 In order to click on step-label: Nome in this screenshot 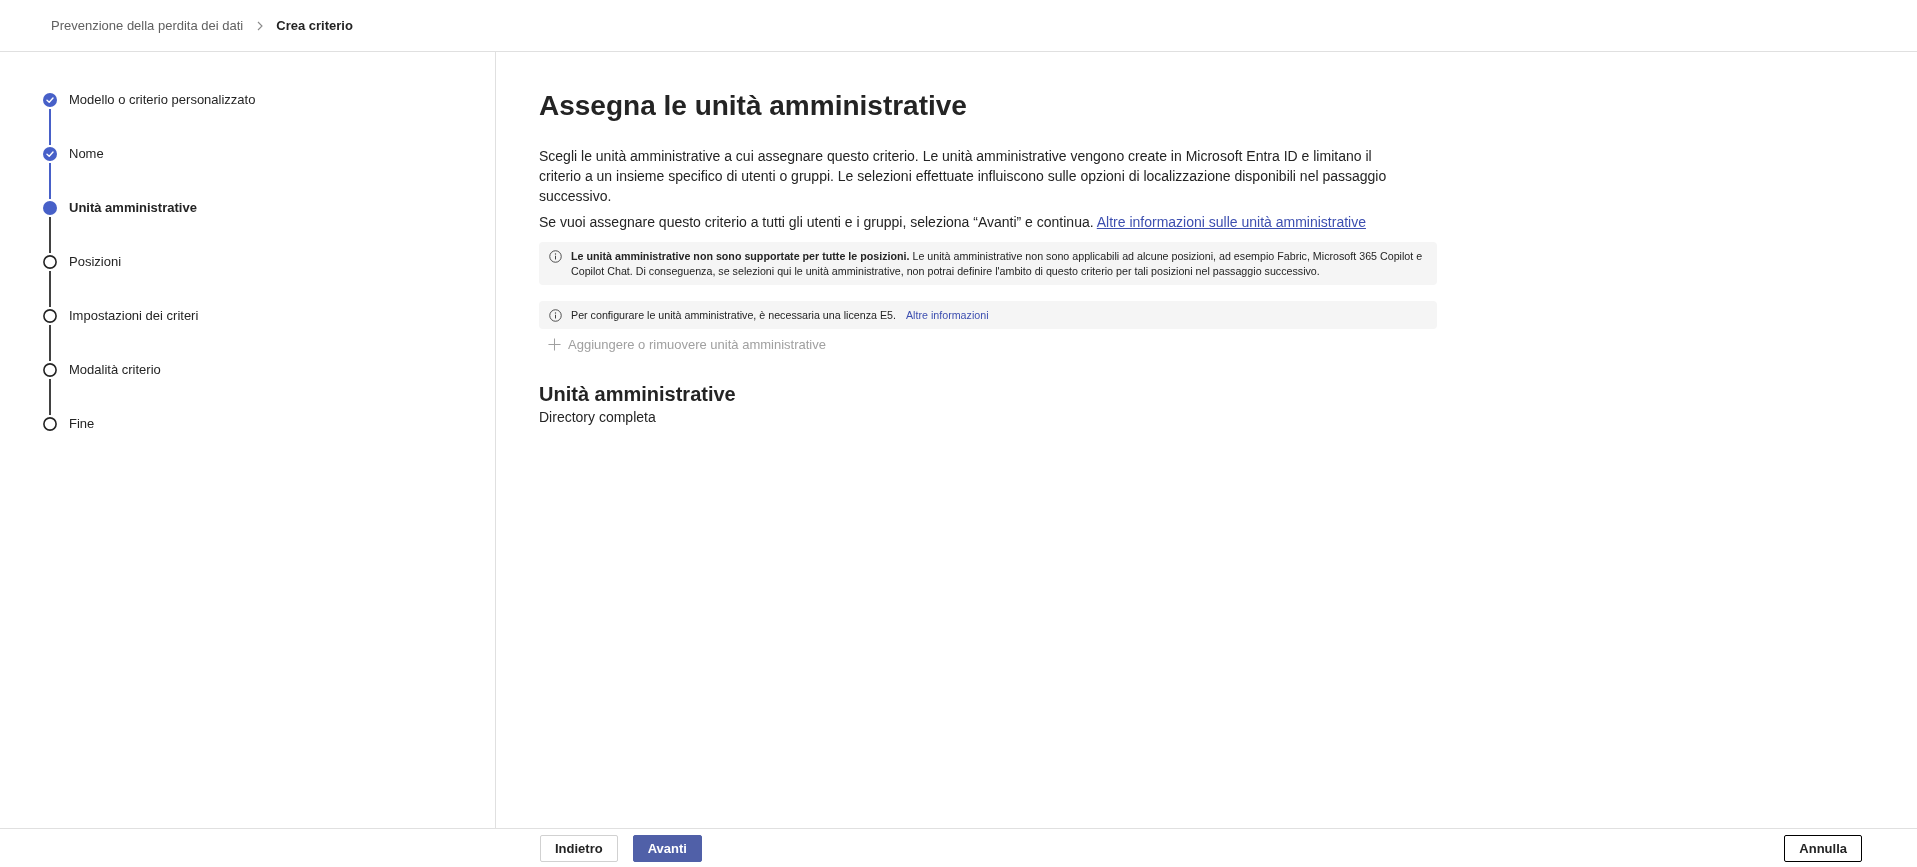, I will do `click(86, 154)`.